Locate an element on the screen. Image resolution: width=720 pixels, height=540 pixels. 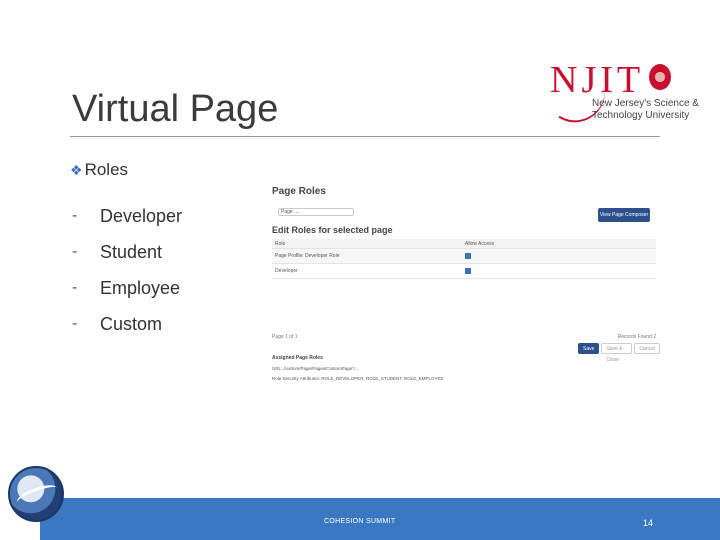
role-item: - Student is located at coordinates (127, 252).